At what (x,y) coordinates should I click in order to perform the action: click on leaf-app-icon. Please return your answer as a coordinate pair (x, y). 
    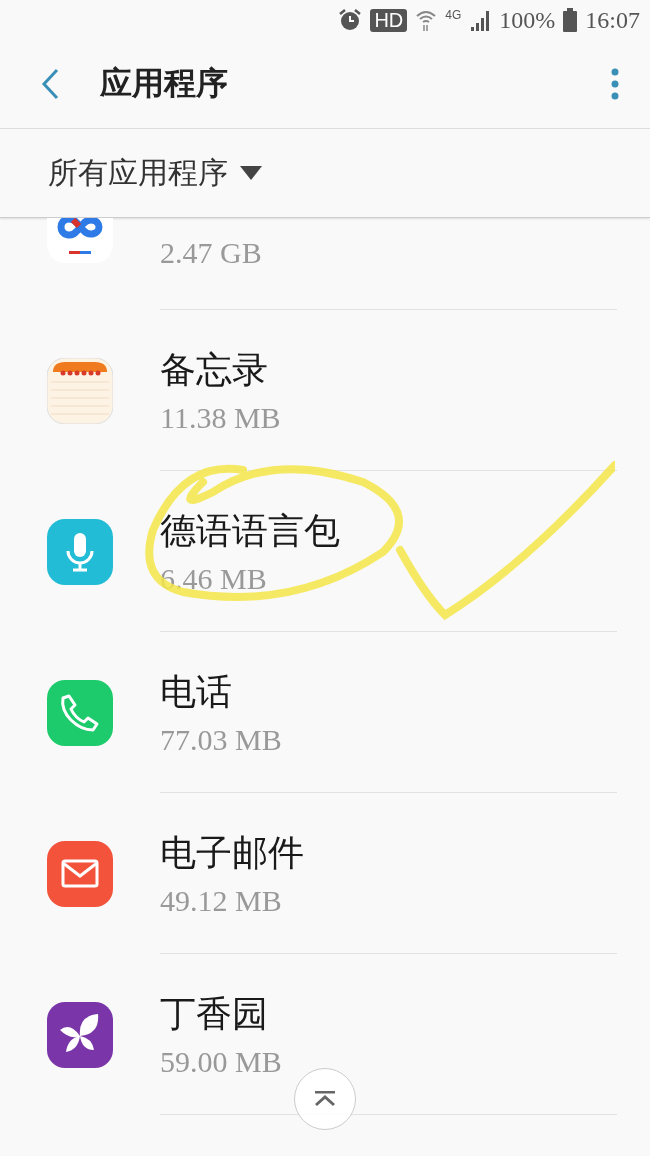
    Looking at the image, I should click on (80, 1034).